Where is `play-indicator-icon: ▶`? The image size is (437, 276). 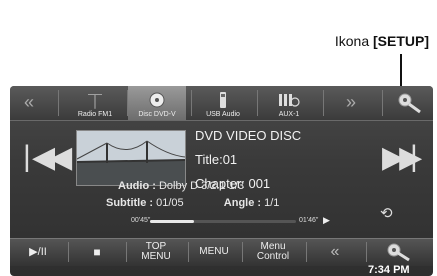 play-indicator-icon: ▶ is located at coordinates (326, 220).